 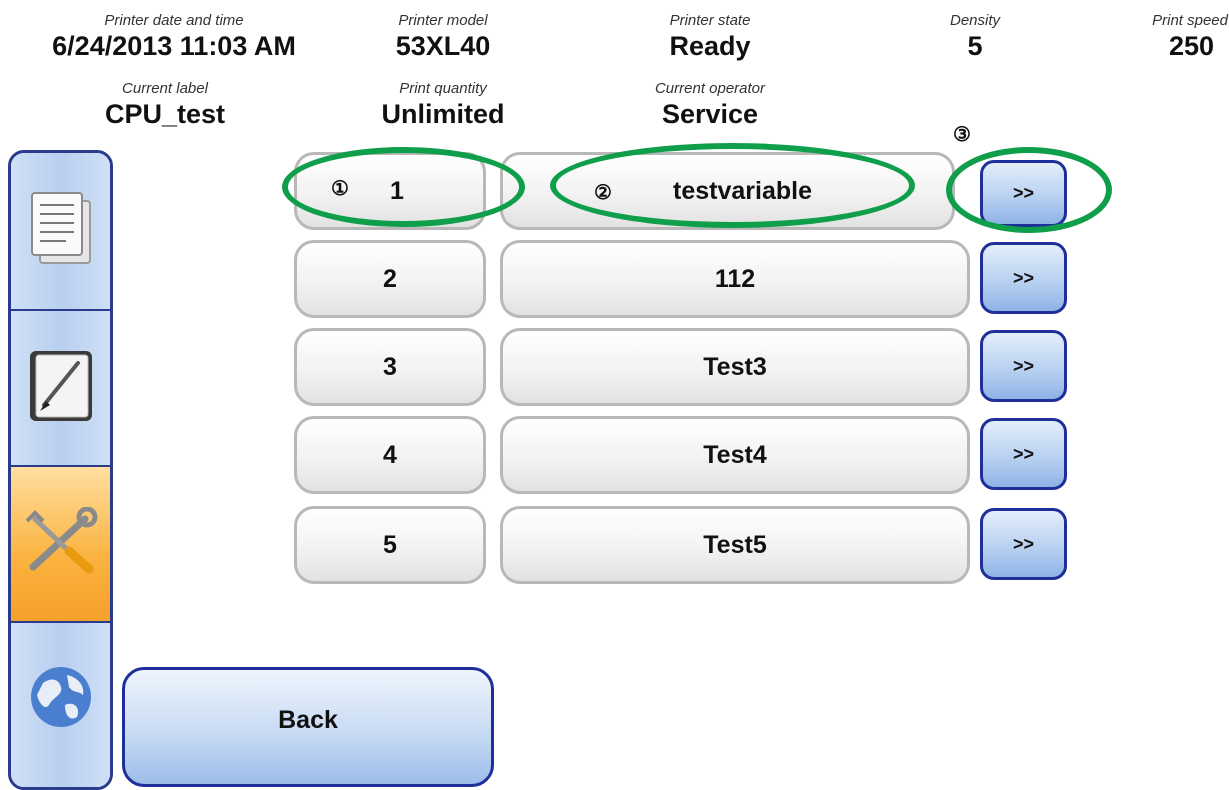 I want to click on sidebar-item-documents, so click(x=60, y=232).